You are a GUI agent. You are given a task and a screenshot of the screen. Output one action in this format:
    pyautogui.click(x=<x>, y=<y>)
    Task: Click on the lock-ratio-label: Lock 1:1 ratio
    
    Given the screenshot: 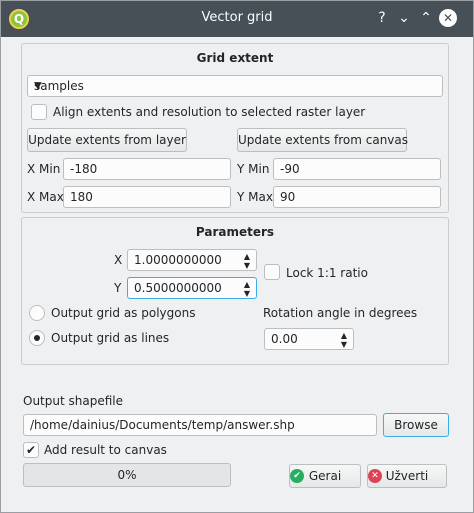 What is the action you would take?
    pyautogui.click(x=327, y=273)
    